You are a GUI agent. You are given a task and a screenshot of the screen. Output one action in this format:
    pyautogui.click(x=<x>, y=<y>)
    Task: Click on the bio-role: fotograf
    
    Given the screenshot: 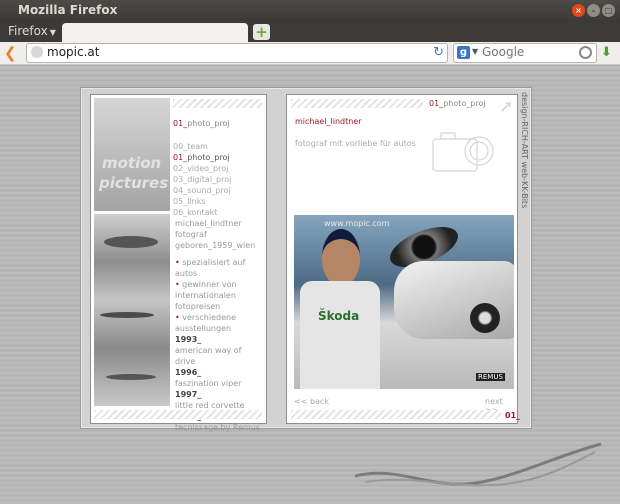 What is the action you would take?
    pyautogui.click(x=191, y=234)
    